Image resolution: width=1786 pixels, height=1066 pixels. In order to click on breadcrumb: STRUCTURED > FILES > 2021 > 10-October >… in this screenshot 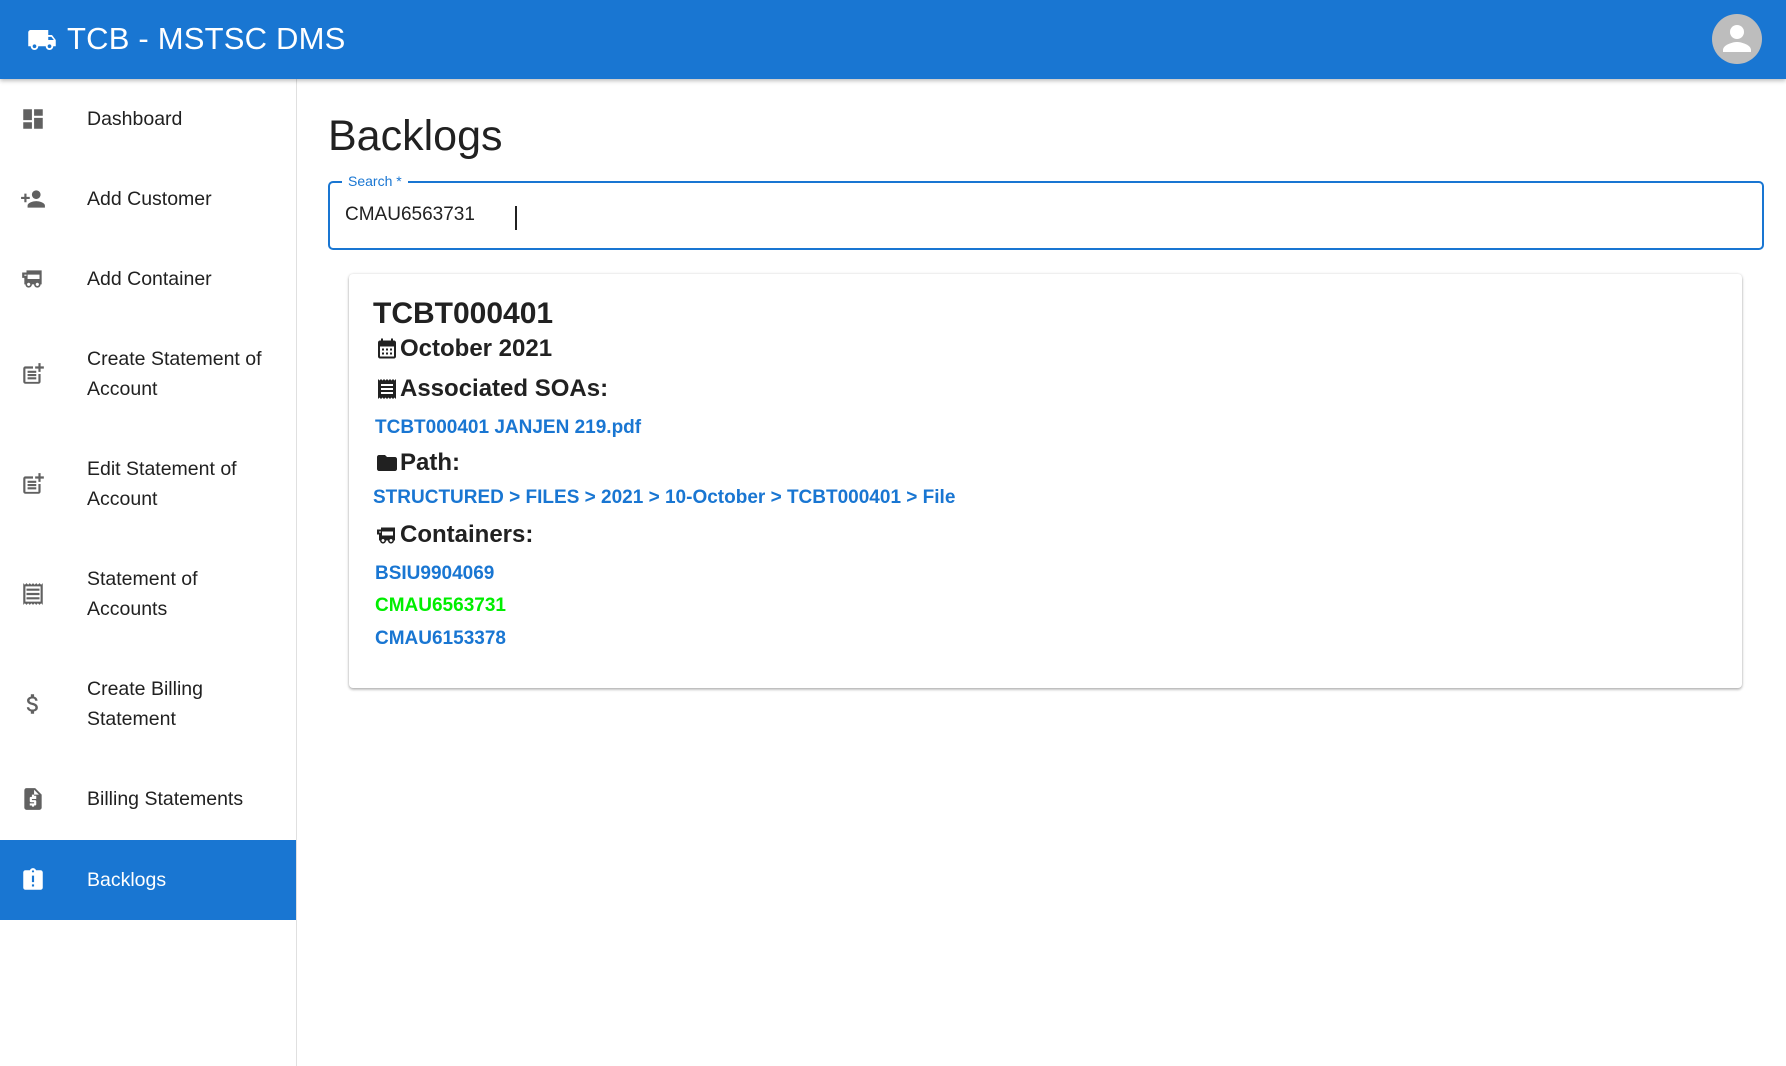, I will do `click(664, 498)`.